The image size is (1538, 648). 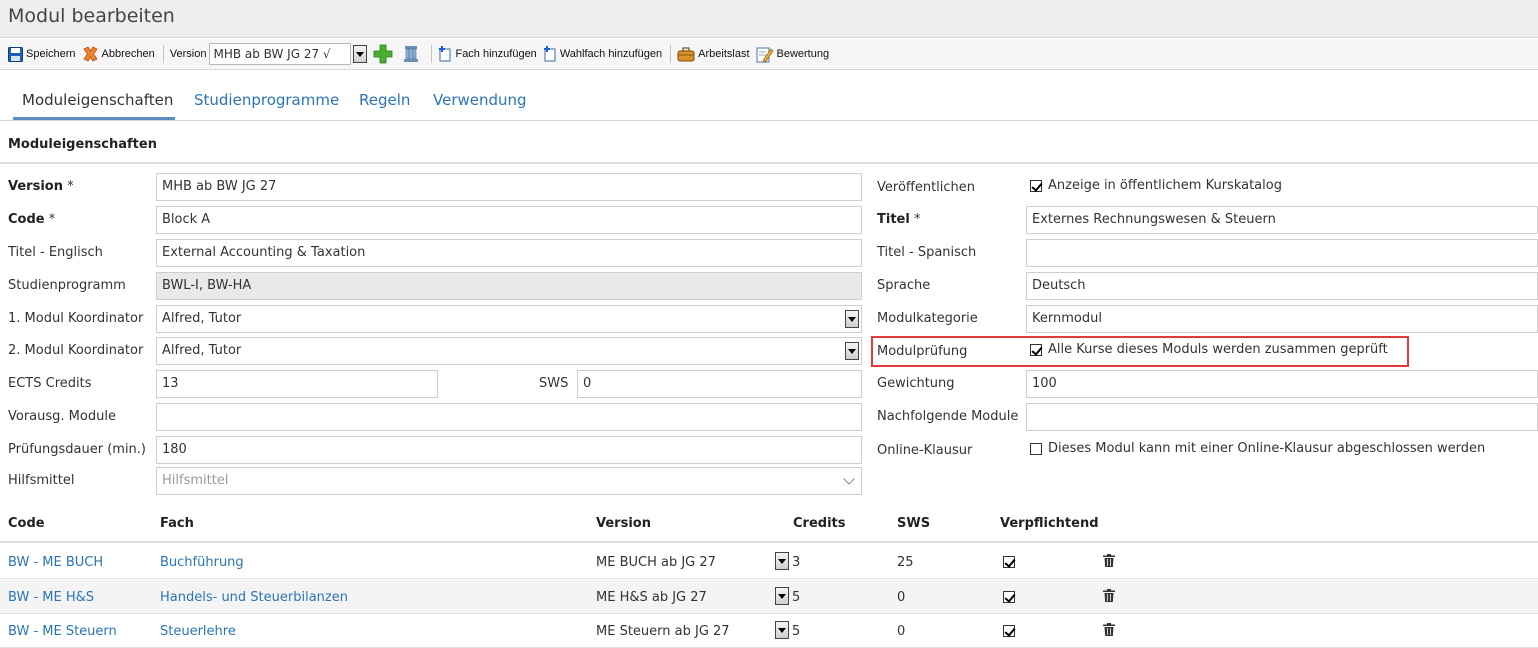 What do you see at coordinates (55, 562) in the screenshot?
I see `row-code-link: BW - ME BUCH` at bounding box center [55, 562].